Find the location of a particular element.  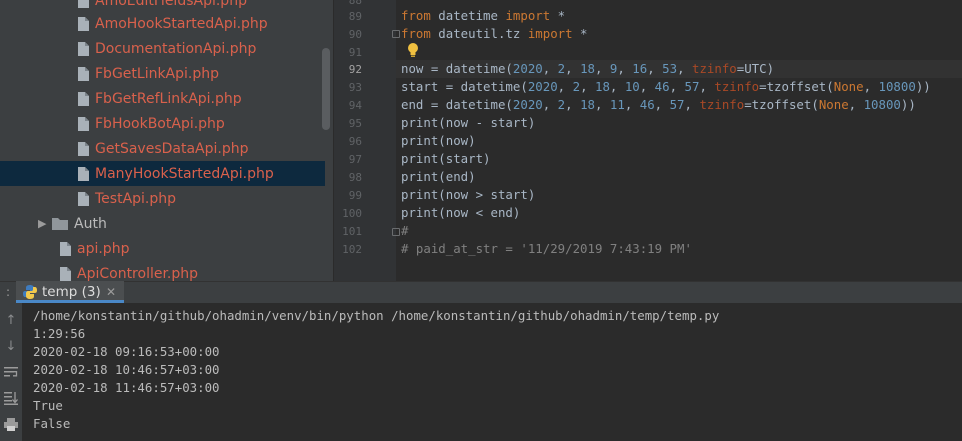

expand-arrow-icon: ▶ is located at coordinates (45, 223).